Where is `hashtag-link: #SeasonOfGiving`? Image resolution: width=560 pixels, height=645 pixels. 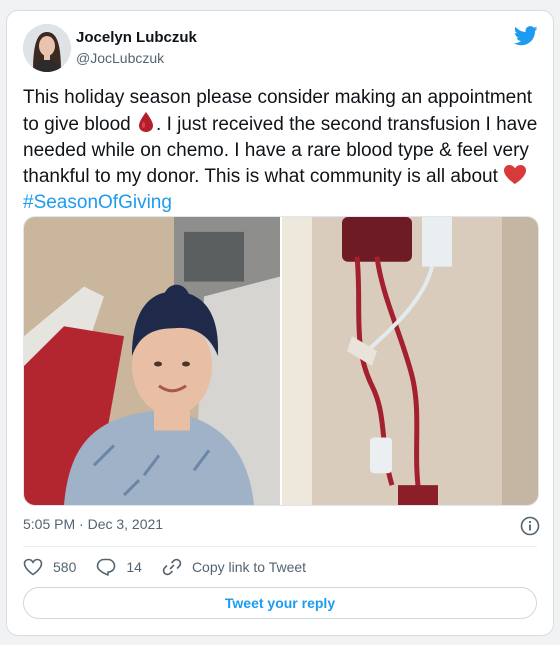 hashtag-link: #SeasonOfGiving is located at coordinates (97, 202).